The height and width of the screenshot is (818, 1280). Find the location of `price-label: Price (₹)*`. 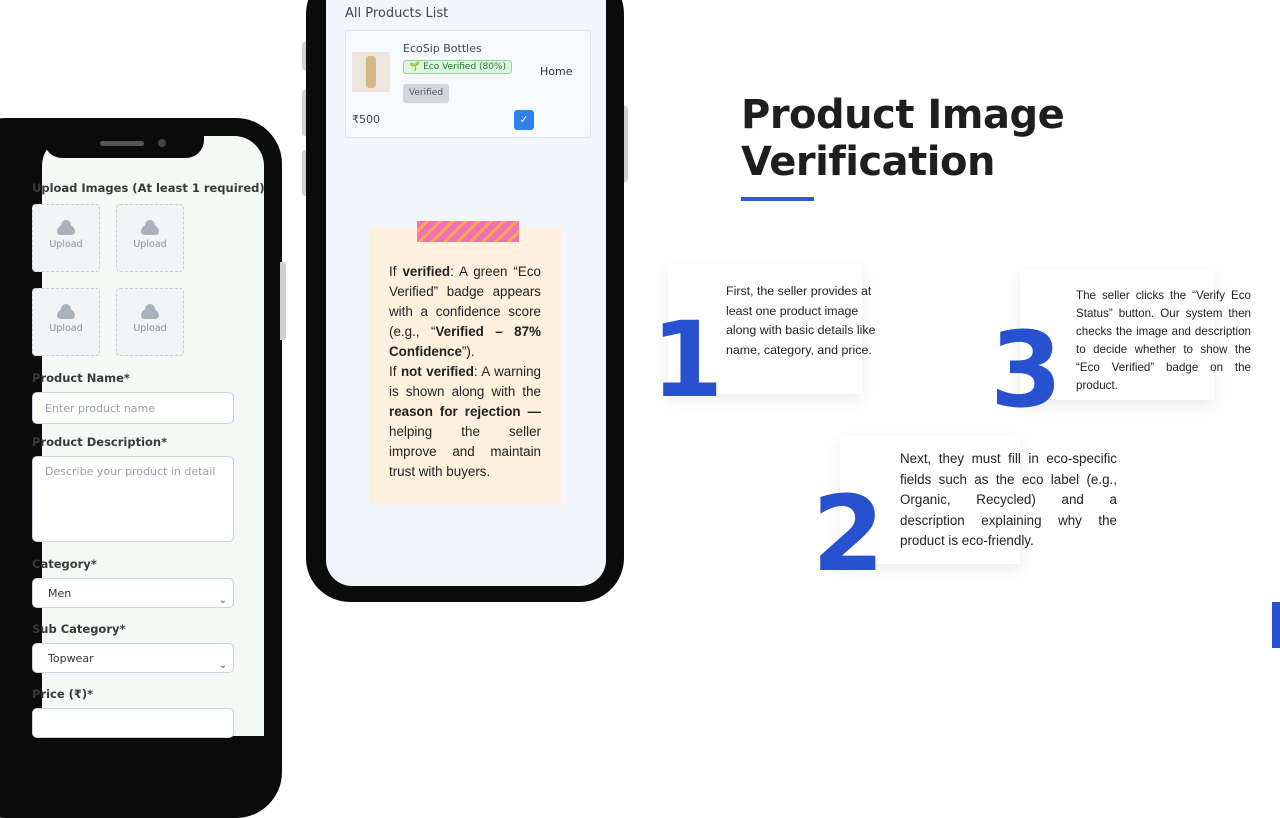

price-label: Price (₹)* is located at coordinates (63, 694).